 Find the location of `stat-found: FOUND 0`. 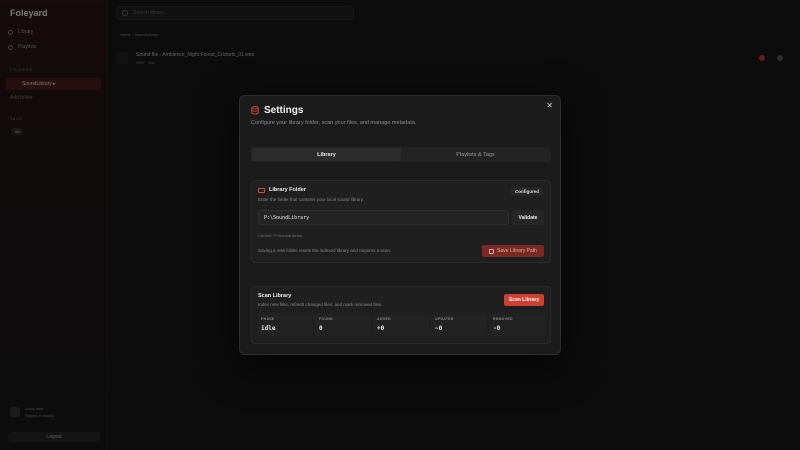

stat-found: FOUND 0 is located at coordinates (343, 325).